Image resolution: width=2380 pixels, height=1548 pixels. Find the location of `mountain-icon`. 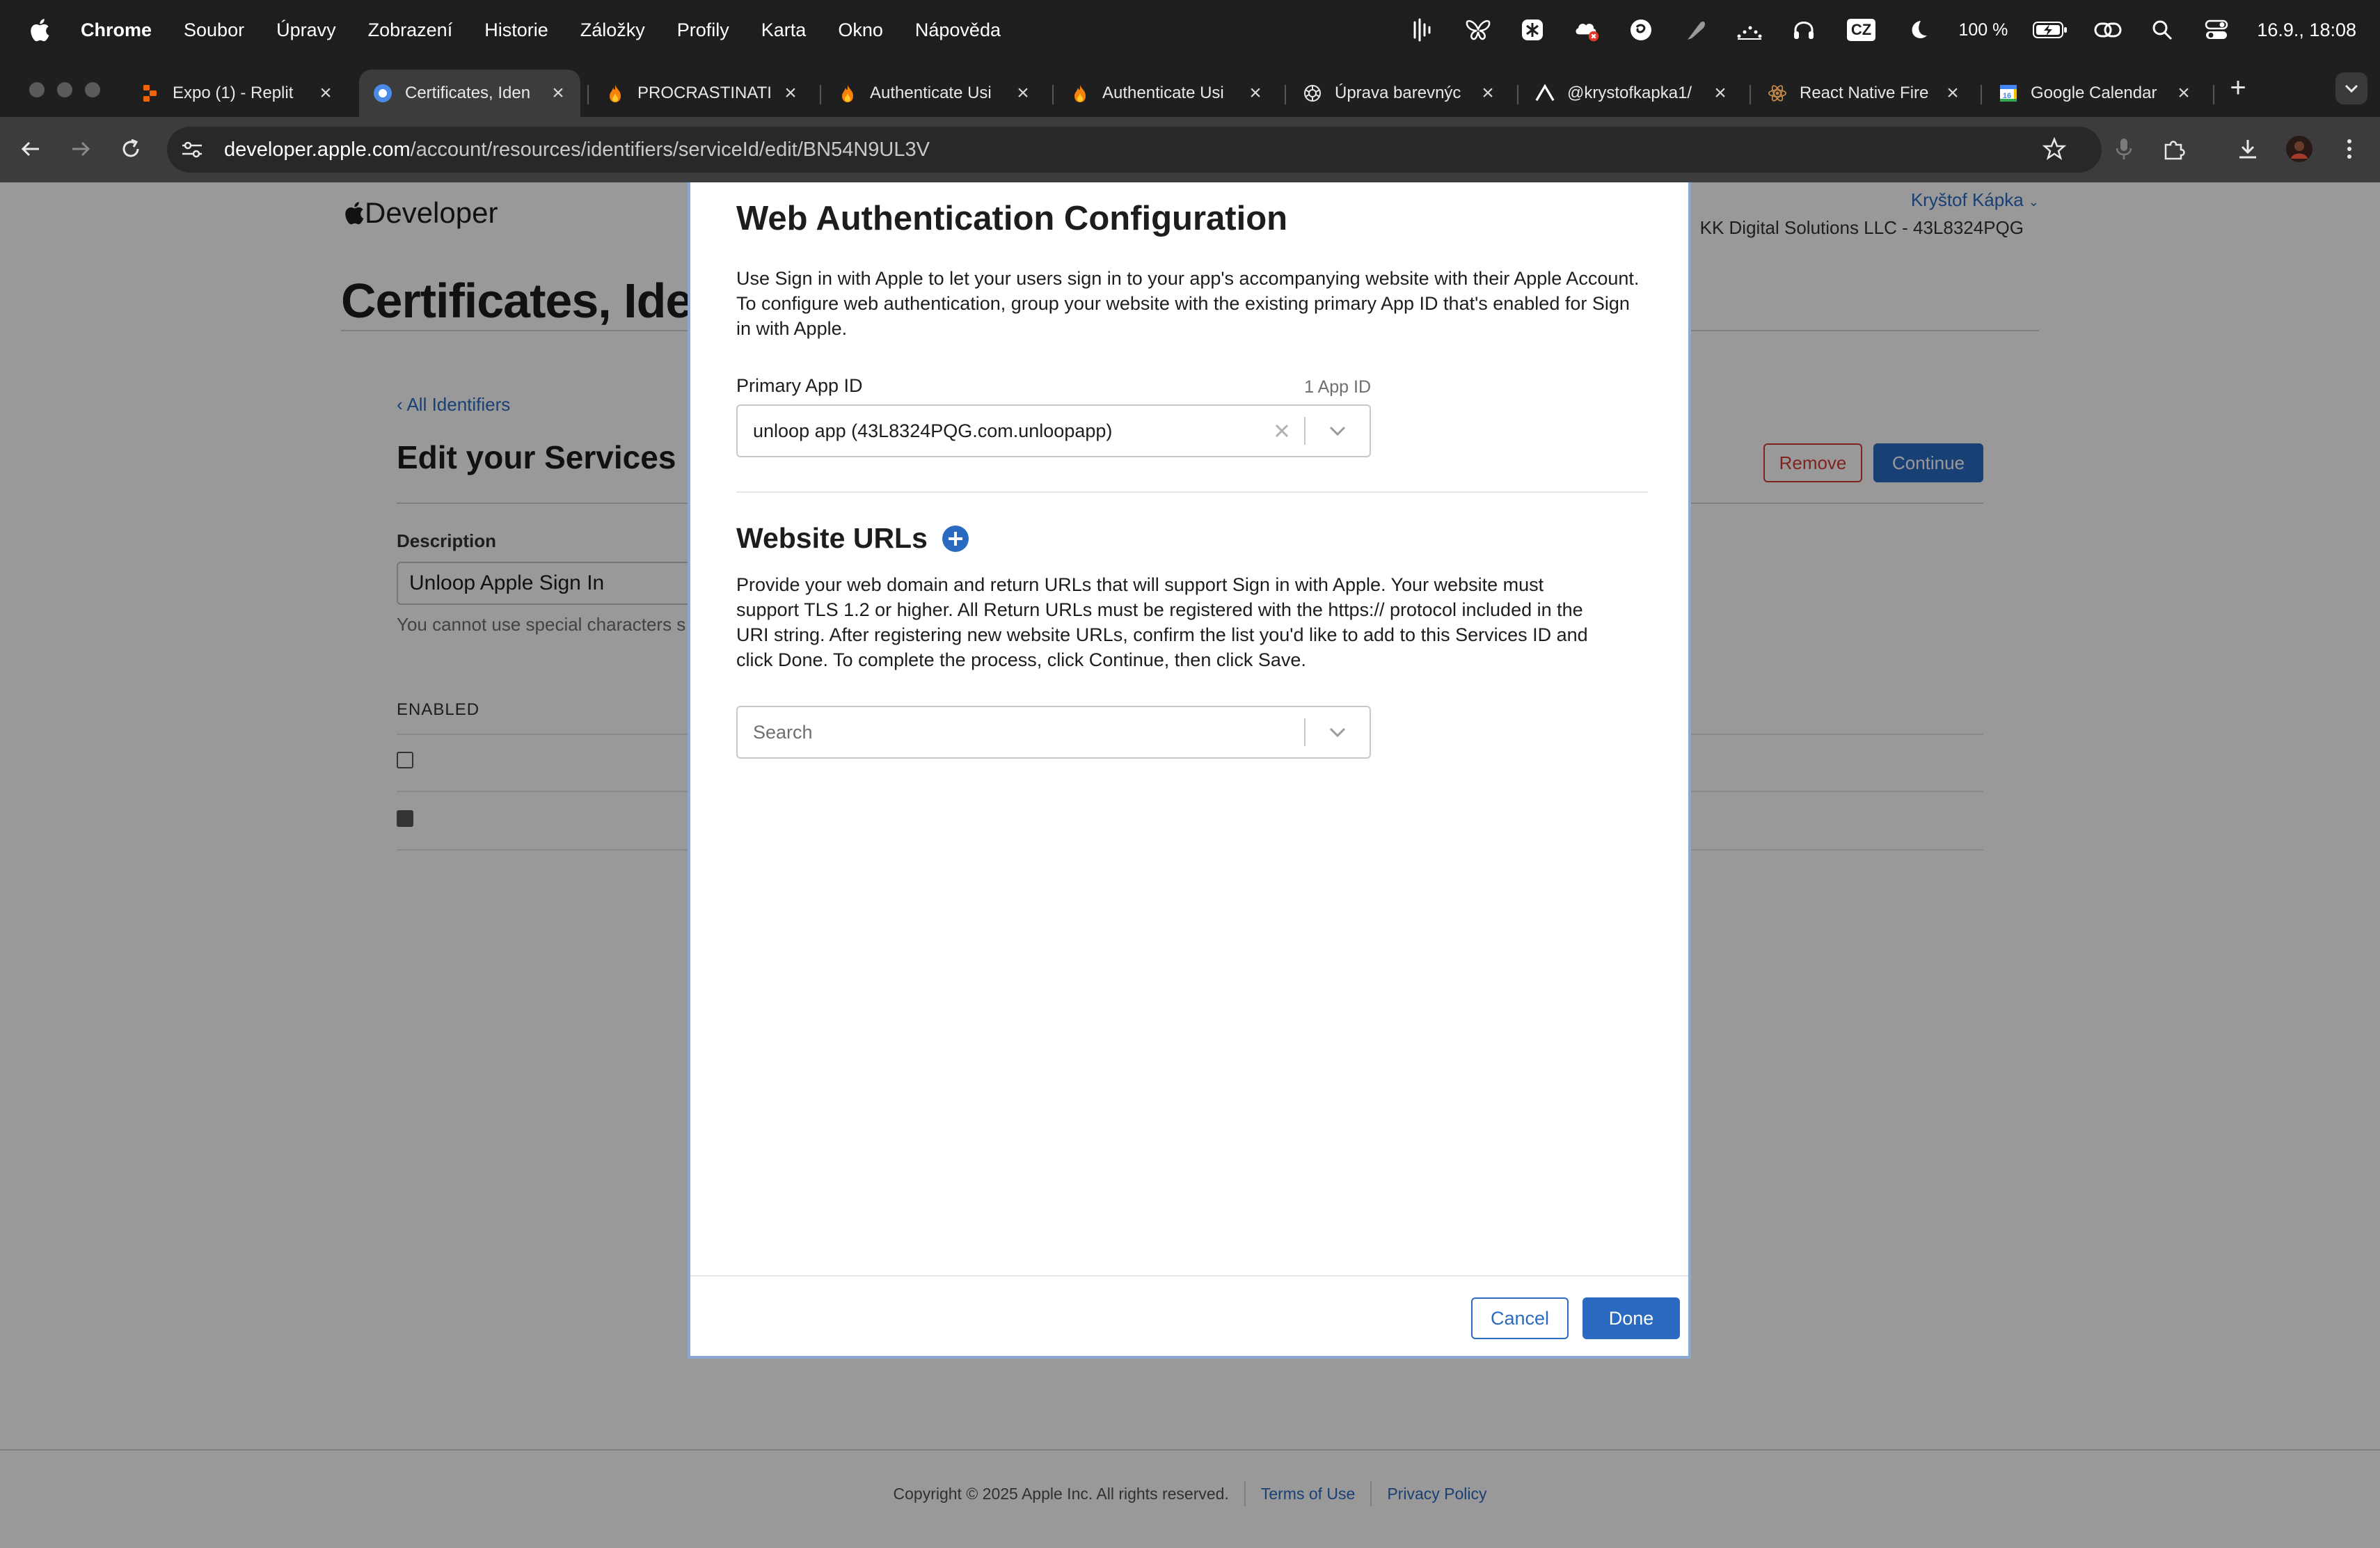

mountain-icon is located at coordinates (1545, 94).